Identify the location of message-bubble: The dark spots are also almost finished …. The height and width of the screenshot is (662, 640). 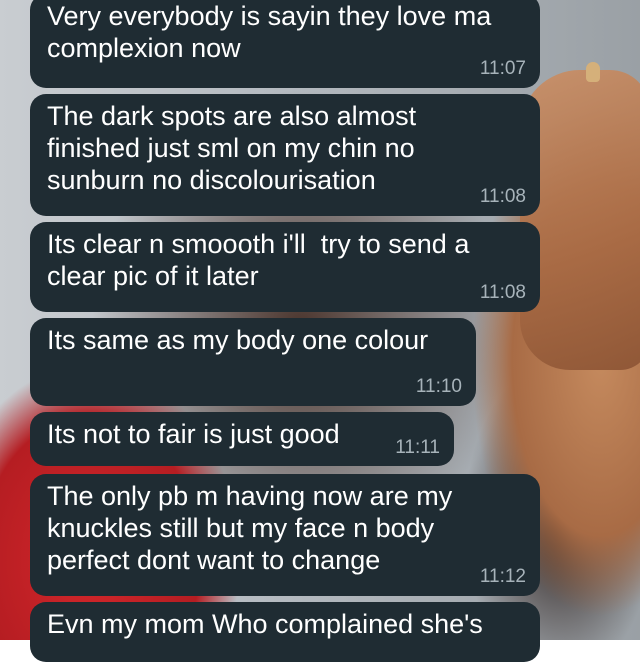
(285, 155).